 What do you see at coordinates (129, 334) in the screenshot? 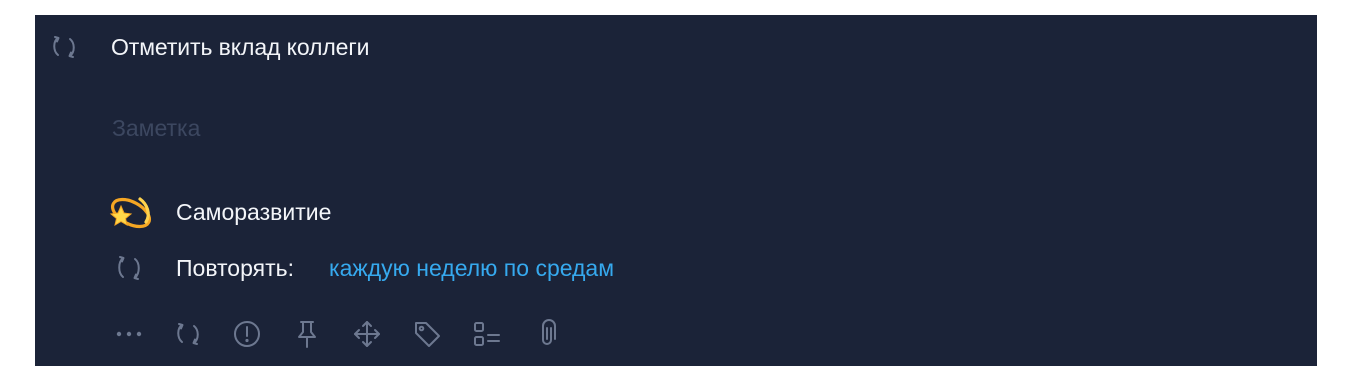
I see `more-icon` at bounding box center [129, 334].